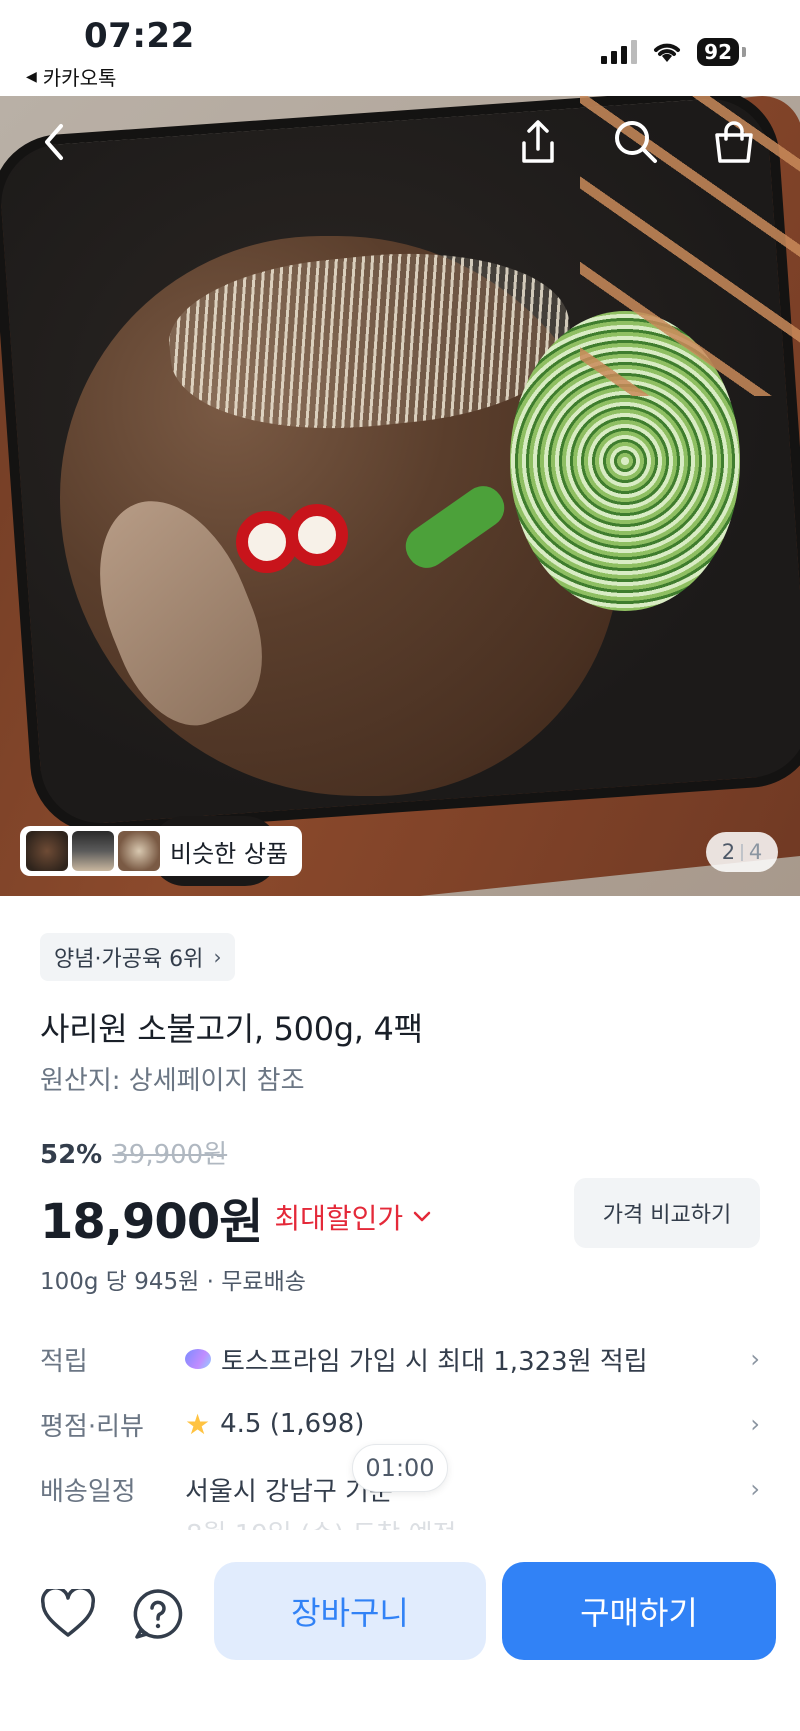 Image resolution: width=800 pixels, height=1731 pixels. What do you see at coordinates (64, 1361) in the screenshot?
I see `points-label: 적립` at bounding box center [64, 1361].